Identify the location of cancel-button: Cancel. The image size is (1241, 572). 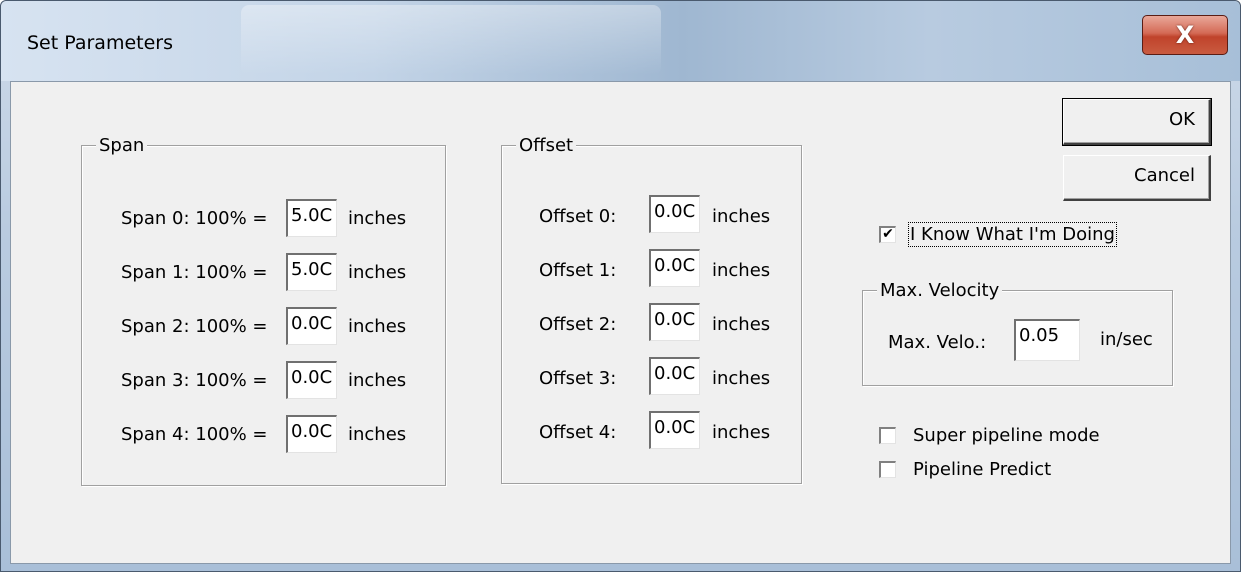
(1137, 178).